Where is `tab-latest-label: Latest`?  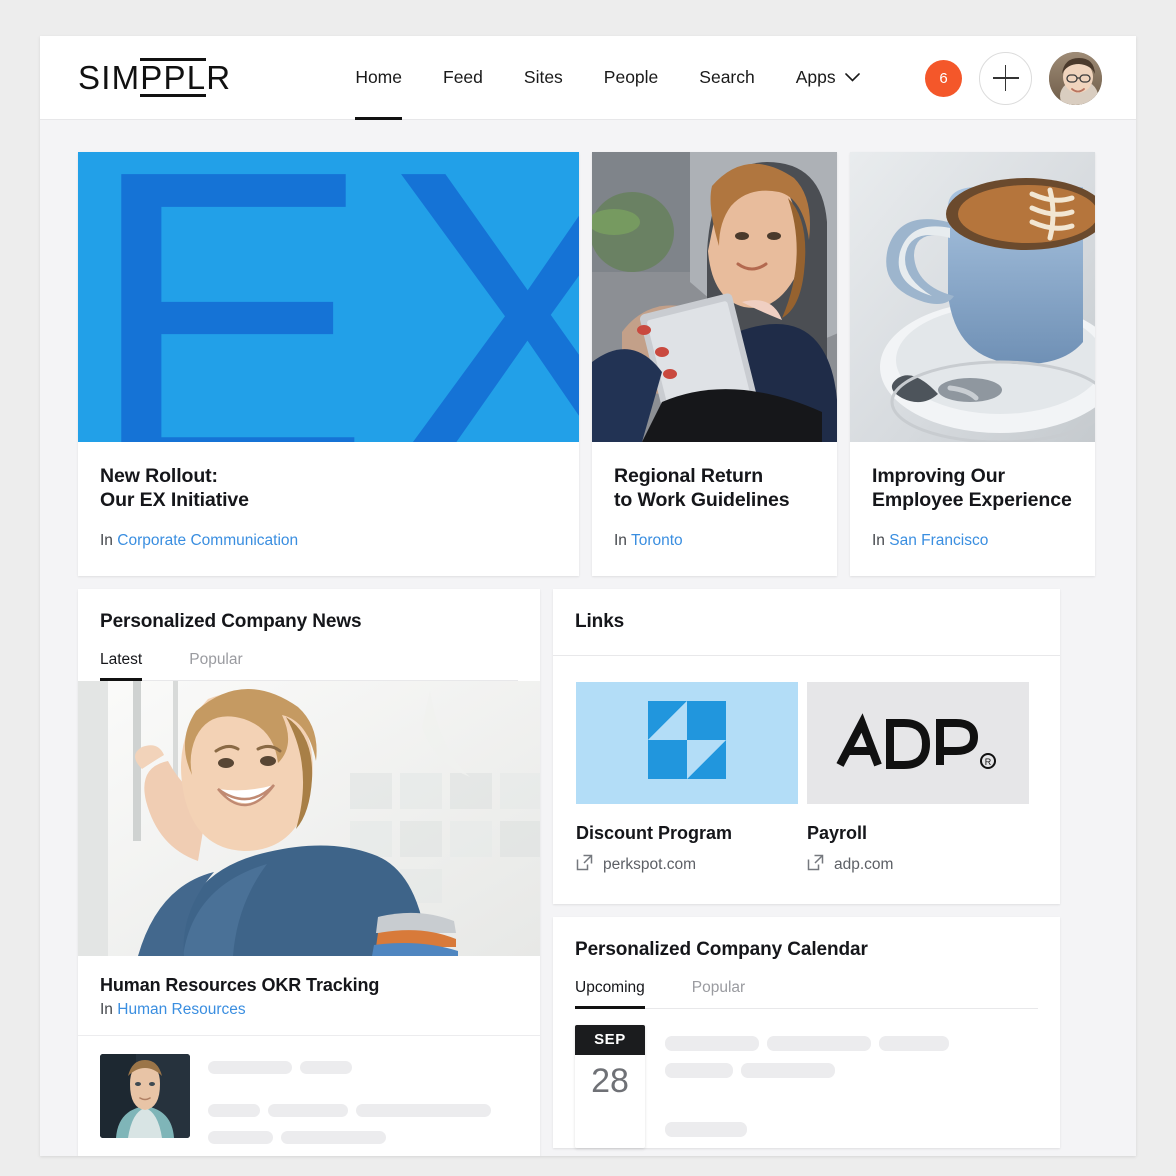
tab-latest-label: Latest is located at coordinates (121, 659).